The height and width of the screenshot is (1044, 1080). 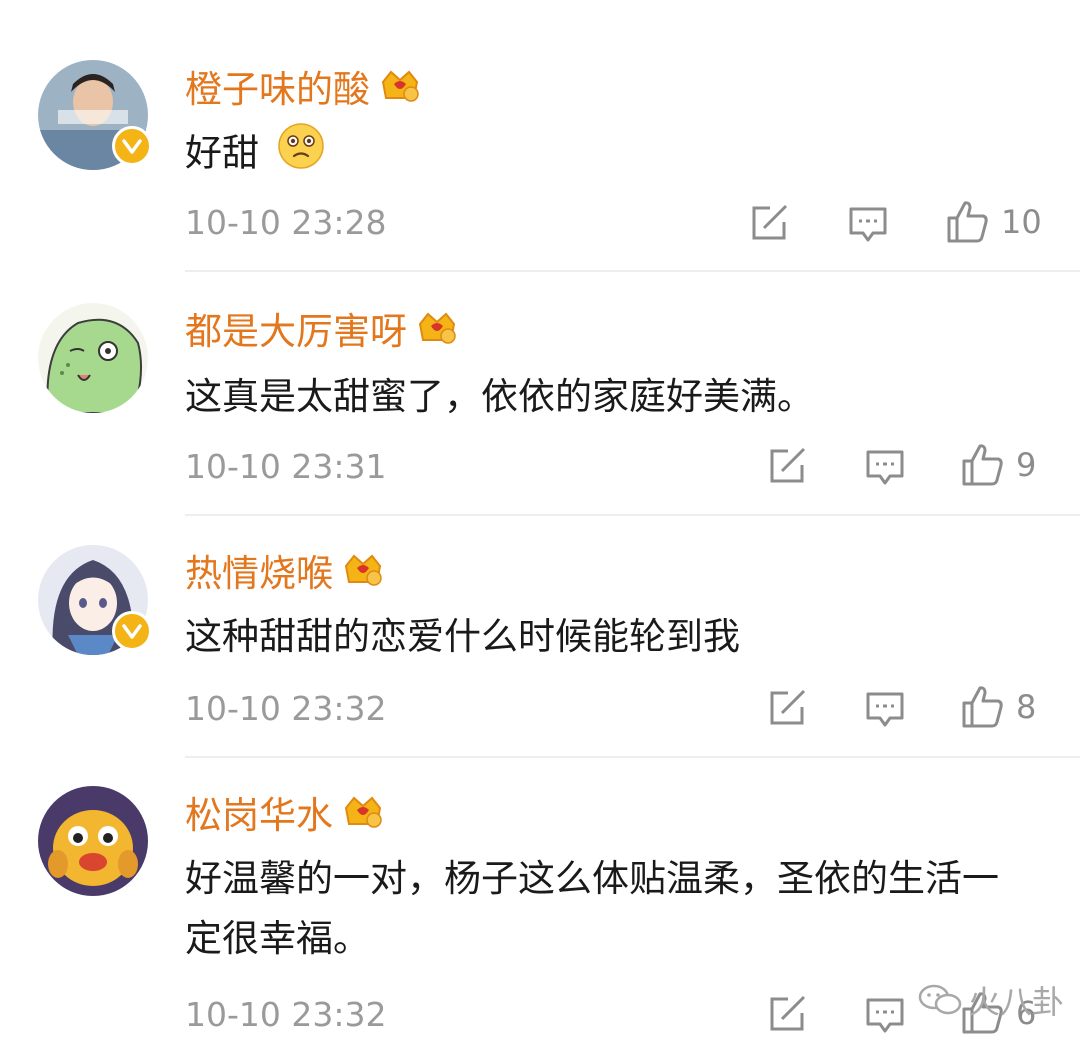 I want to click on username: 橙子味的酸, so click(x=302, y=89).